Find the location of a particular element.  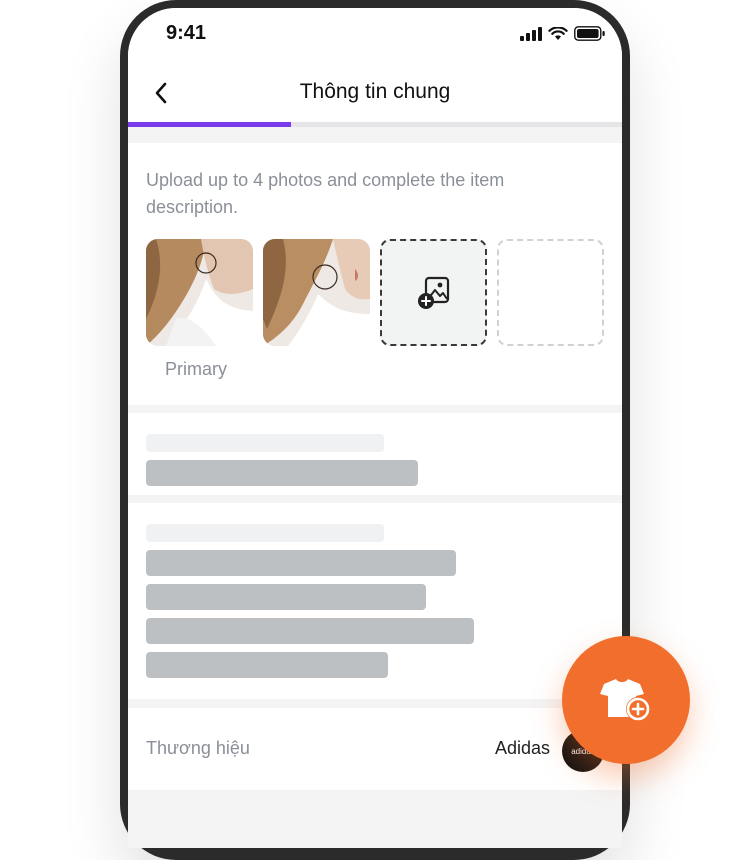

add-photo-button is located at coordinates (433, 292).